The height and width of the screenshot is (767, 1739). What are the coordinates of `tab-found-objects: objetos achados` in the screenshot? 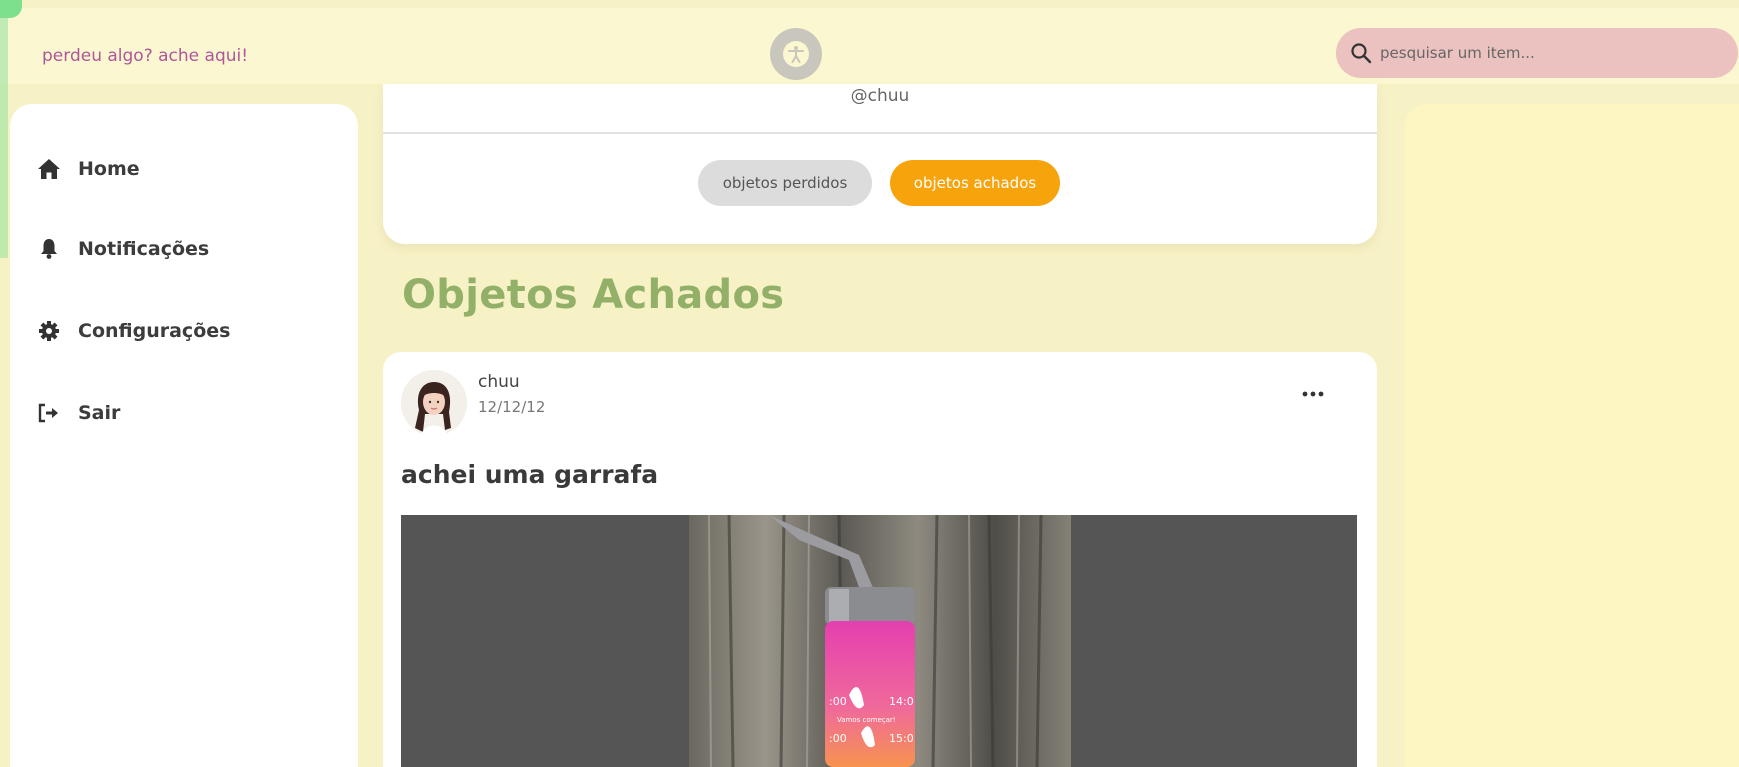 It's located at (975, 183).